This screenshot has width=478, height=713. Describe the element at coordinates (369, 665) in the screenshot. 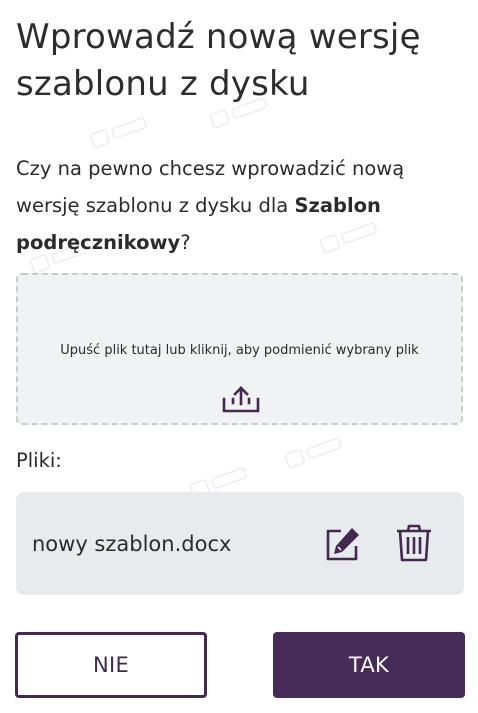

I see `yes-button: TAK` at that location.